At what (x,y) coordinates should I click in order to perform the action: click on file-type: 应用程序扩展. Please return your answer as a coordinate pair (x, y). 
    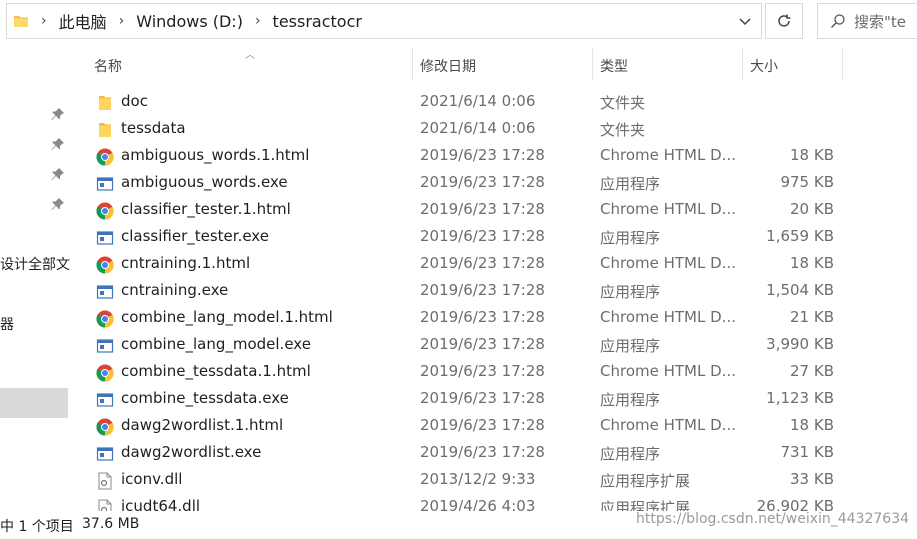
    Looking at the image, I should click on (645, 481).